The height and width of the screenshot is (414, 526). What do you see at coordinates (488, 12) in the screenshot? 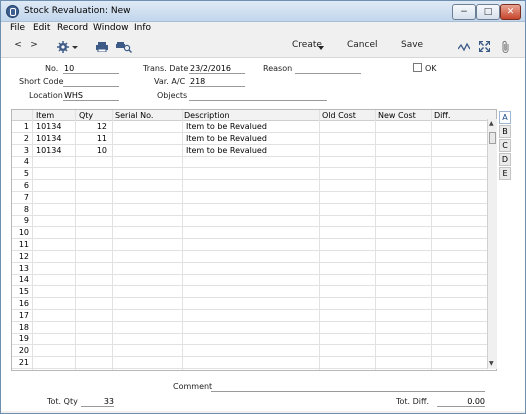
I see `maximize-button: □` at bounding box center [488, 12].